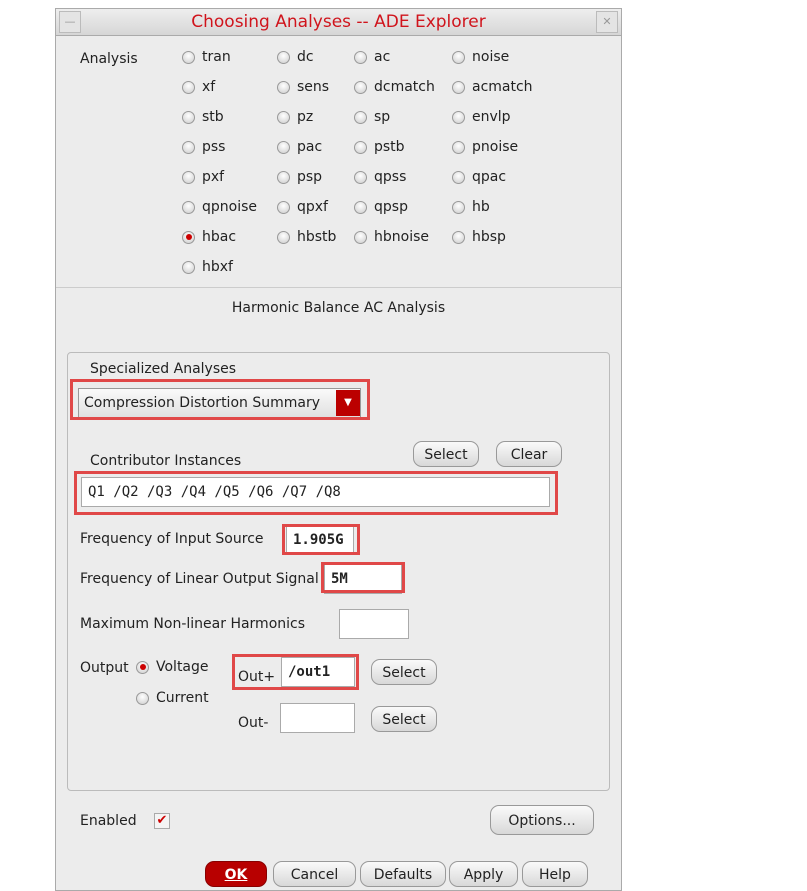 The height and width of the screenshot is (891, 807). I want to click on contributors-label: Contributor Instances, so click(166, 461).